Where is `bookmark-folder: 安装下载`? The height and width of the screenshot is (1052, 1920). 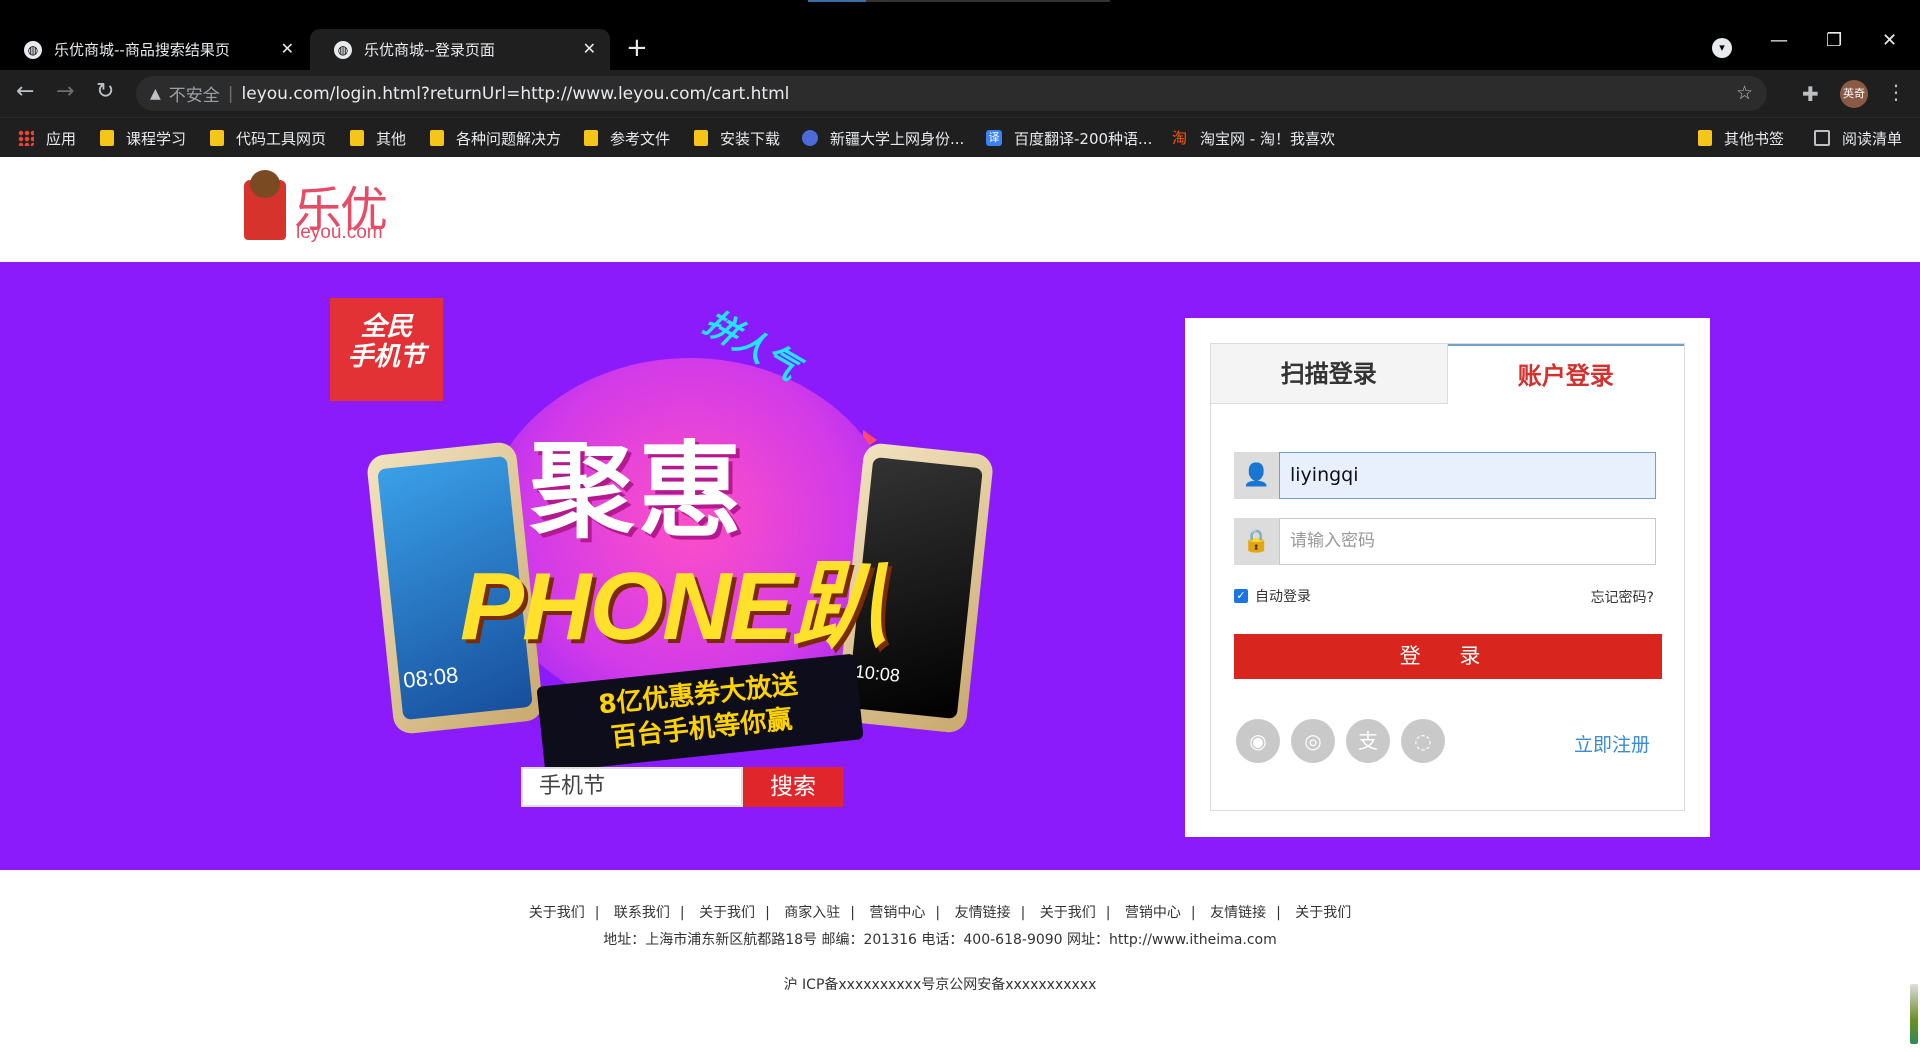
bookmark-folder: 安装下载 is located at coordinates (737, 138).